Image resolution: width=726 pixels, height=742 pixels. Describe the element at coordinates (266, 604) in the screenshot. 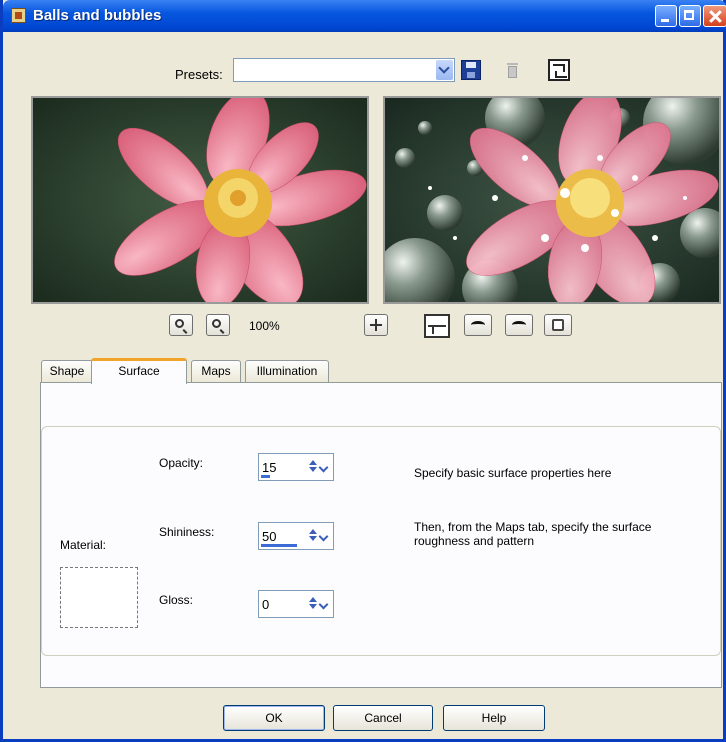

I see `gloss-value: 0` at that location.